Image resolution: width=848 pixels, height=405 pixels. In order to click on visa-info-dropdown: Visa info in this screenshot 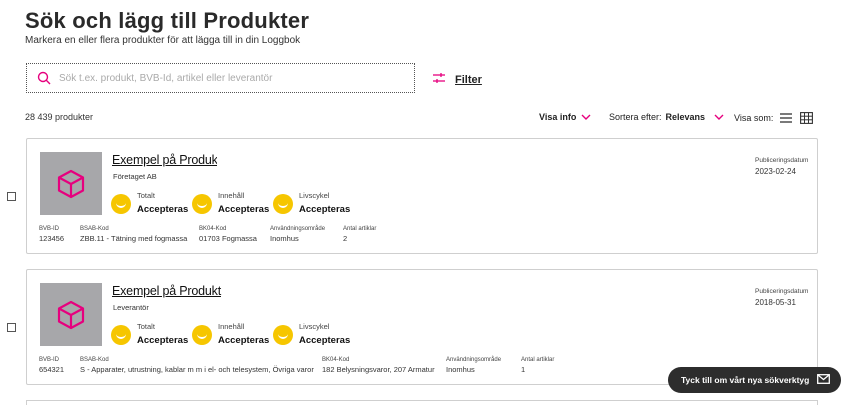, I will do `click(565, 117)`.